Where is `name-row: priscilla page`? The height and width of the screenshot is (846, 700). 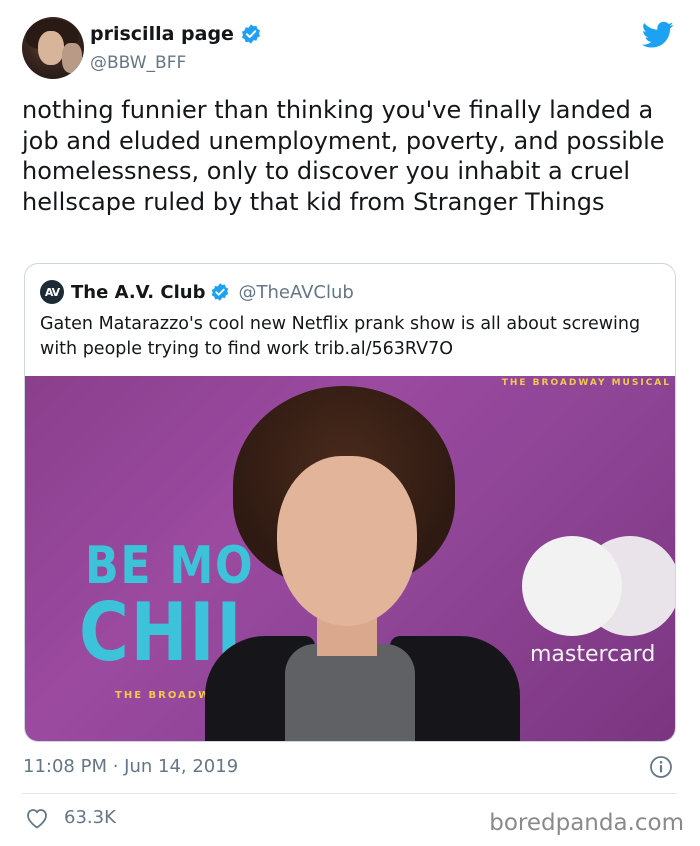
name-row: priscilla page is located at coordinates (176, 34).